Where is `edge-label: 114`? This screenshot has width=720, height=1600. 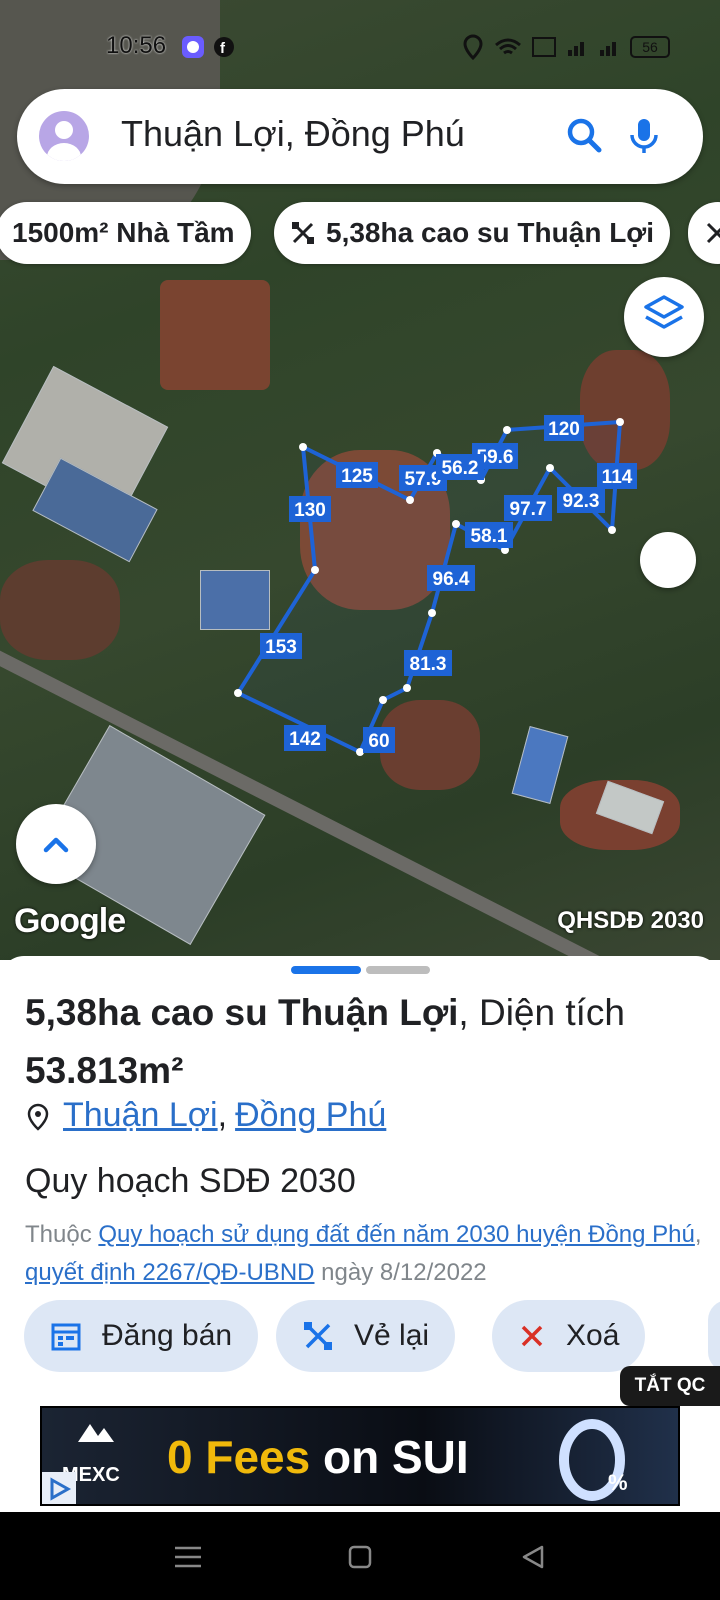
edge-label: 114 is located at coordinates (617, 476).